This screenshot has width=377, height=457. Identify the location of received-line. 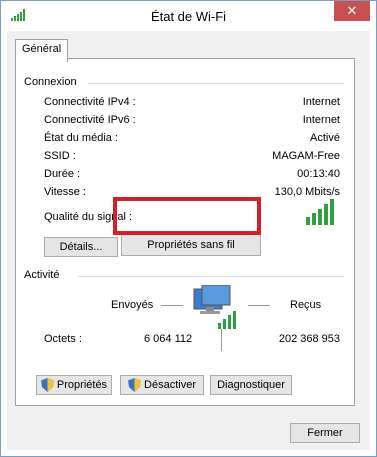
(259, 305).